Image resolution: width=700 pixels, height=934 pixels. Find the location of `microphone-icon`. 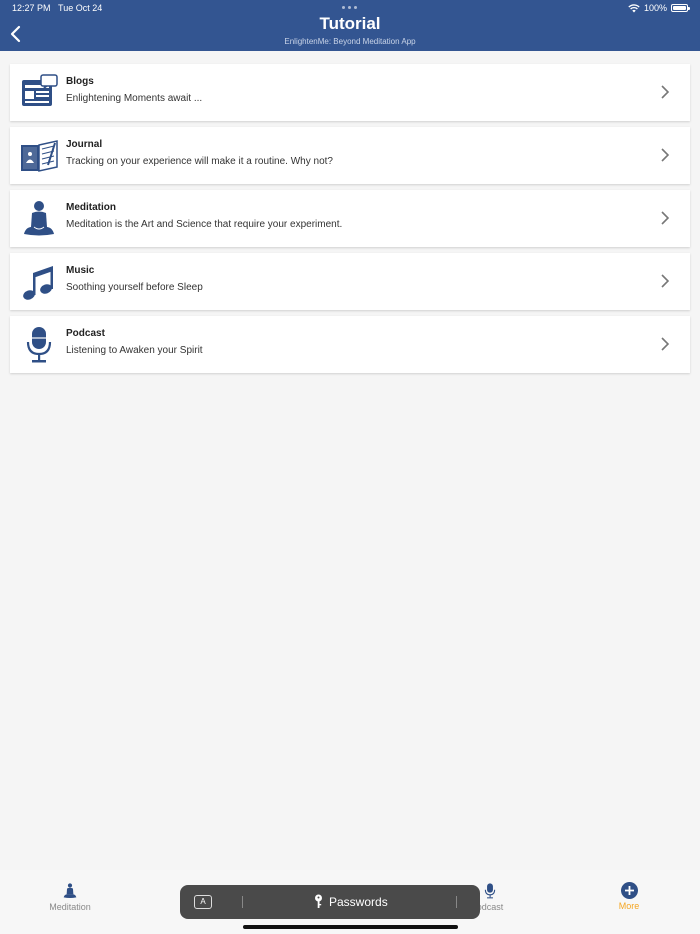

microphone-icon is located at coordinates (490, 891).